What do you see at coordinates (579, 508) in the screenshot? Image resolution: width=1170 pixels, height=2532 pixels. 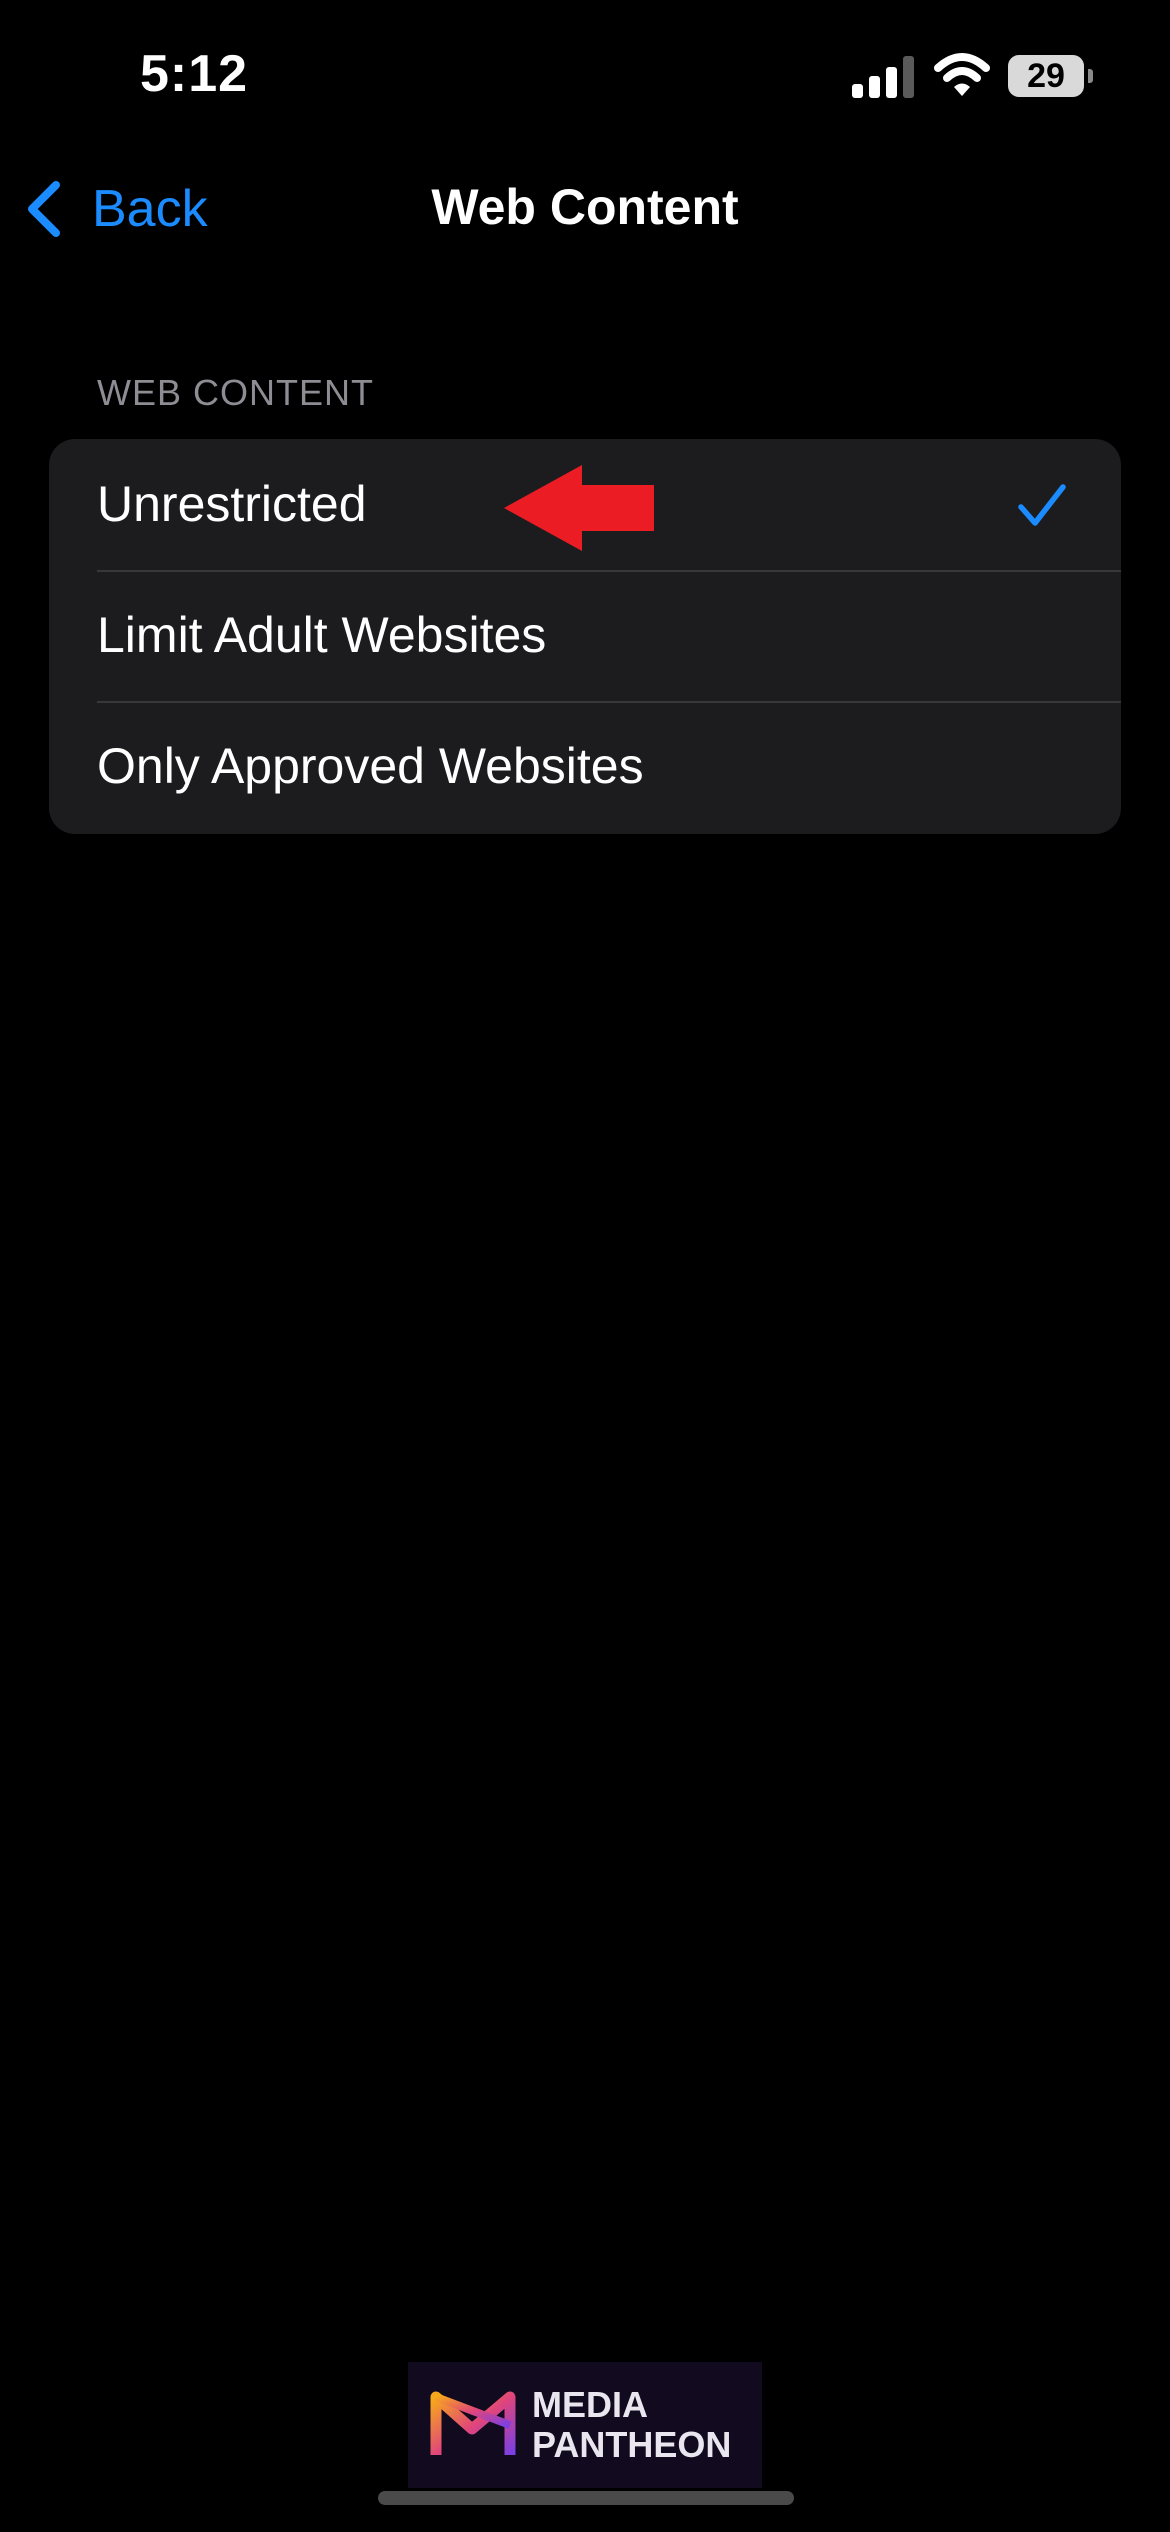 I see `annotation-arrow-icon` at bounding box center [579, 508].